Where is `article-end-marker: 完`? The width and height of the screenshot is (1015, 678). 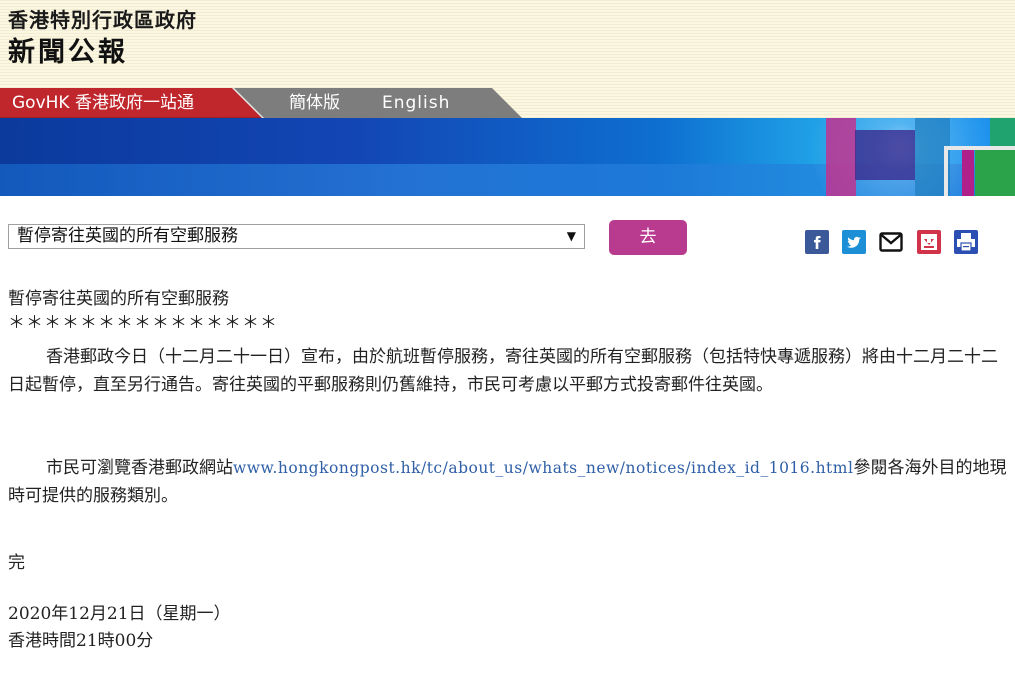
article-end-marker: 完 is located at coordinates (16, 563).